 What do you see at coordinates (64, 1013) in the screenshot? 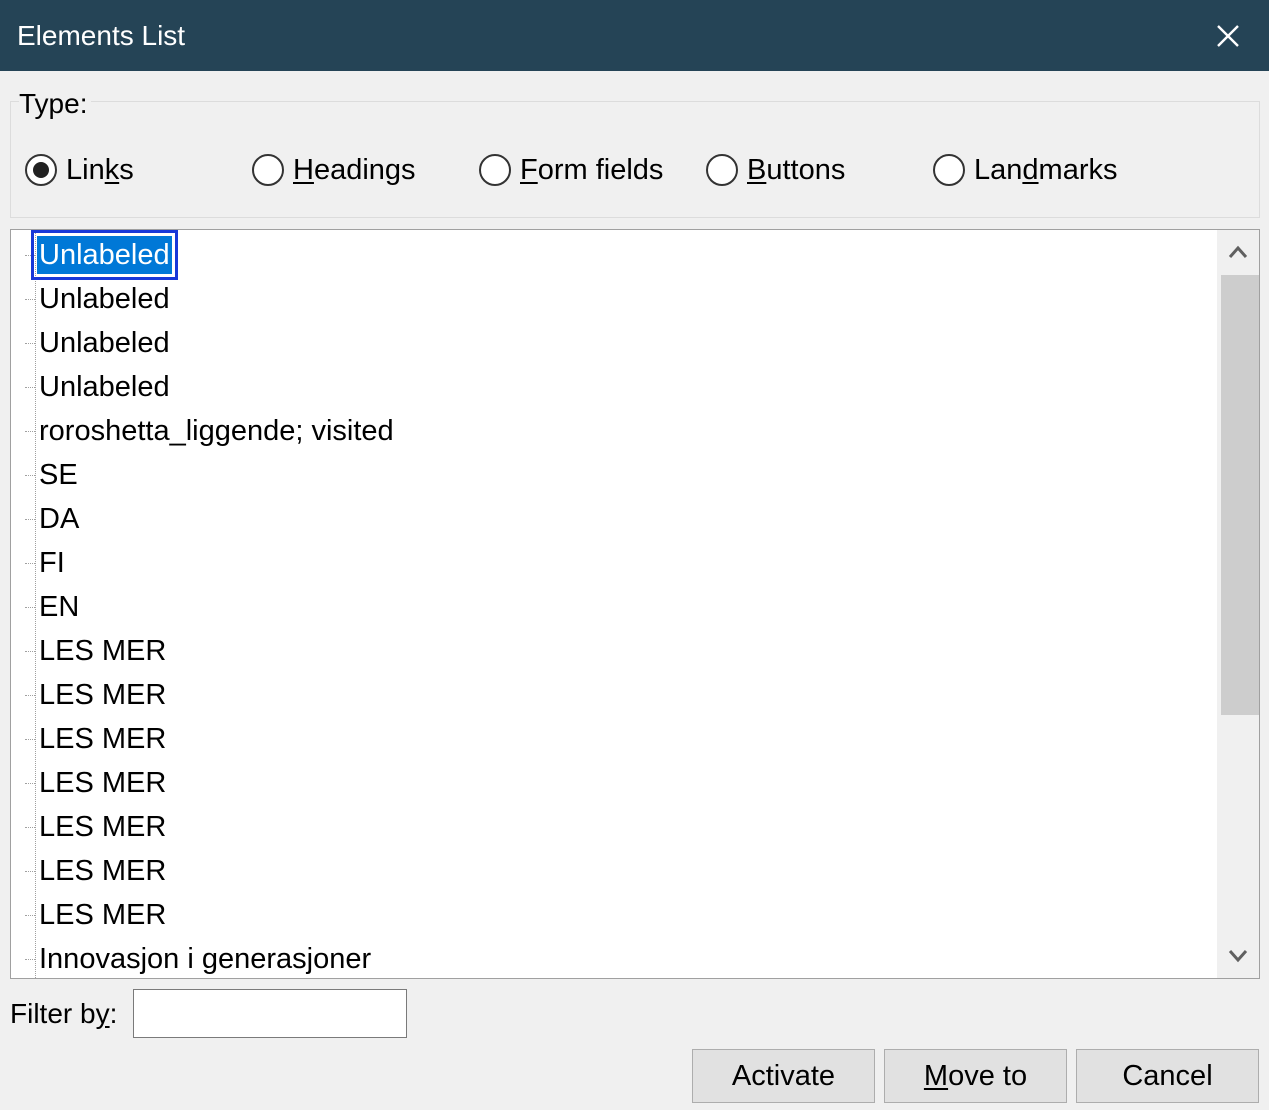
I see `filter-label: Filter by:` at bounding box center [64, 1013].